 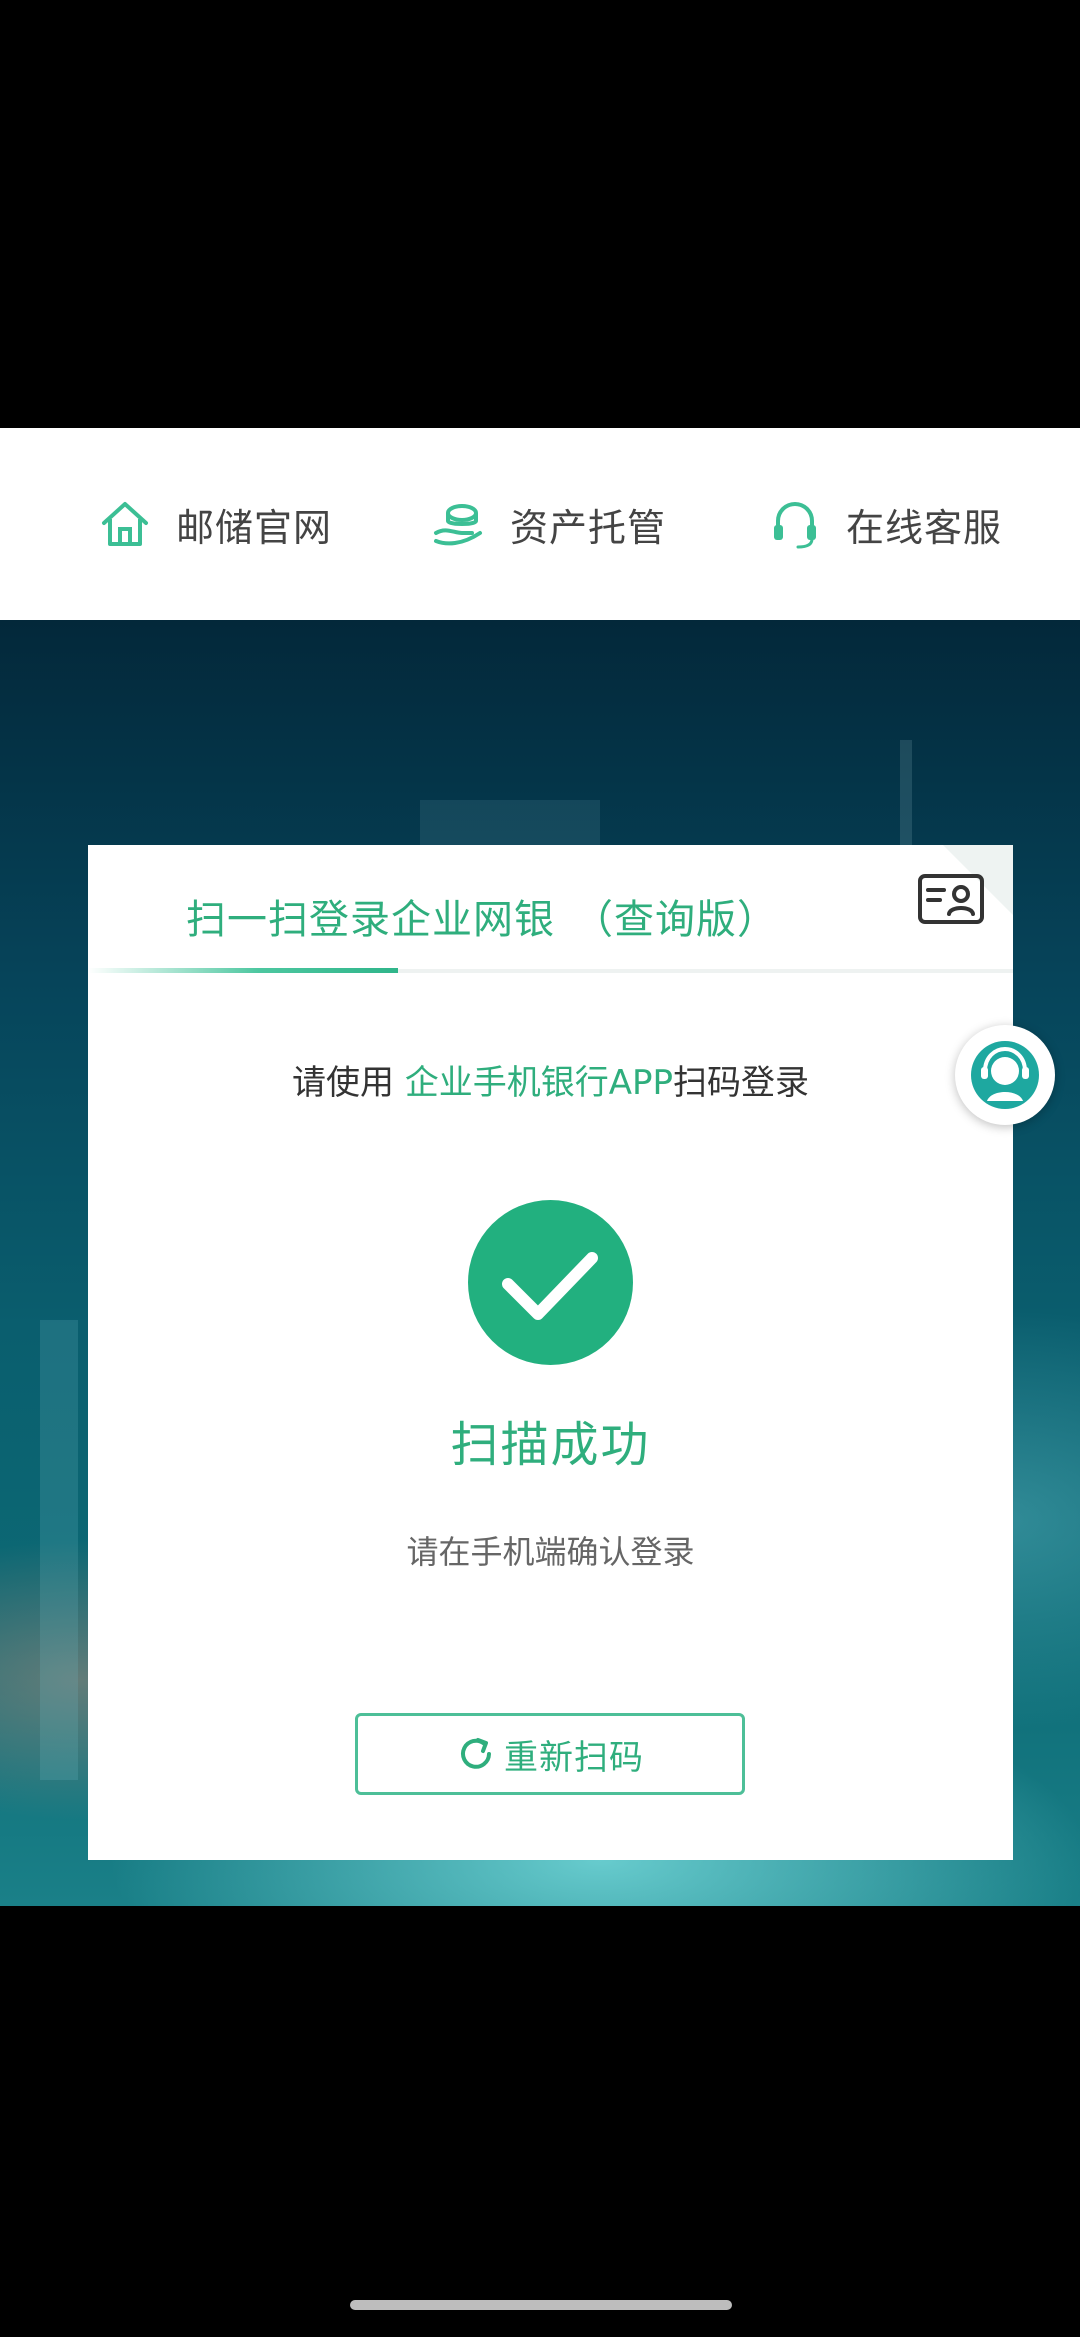 I want to click on asset-custody-icon, so click(x=458, y=525).